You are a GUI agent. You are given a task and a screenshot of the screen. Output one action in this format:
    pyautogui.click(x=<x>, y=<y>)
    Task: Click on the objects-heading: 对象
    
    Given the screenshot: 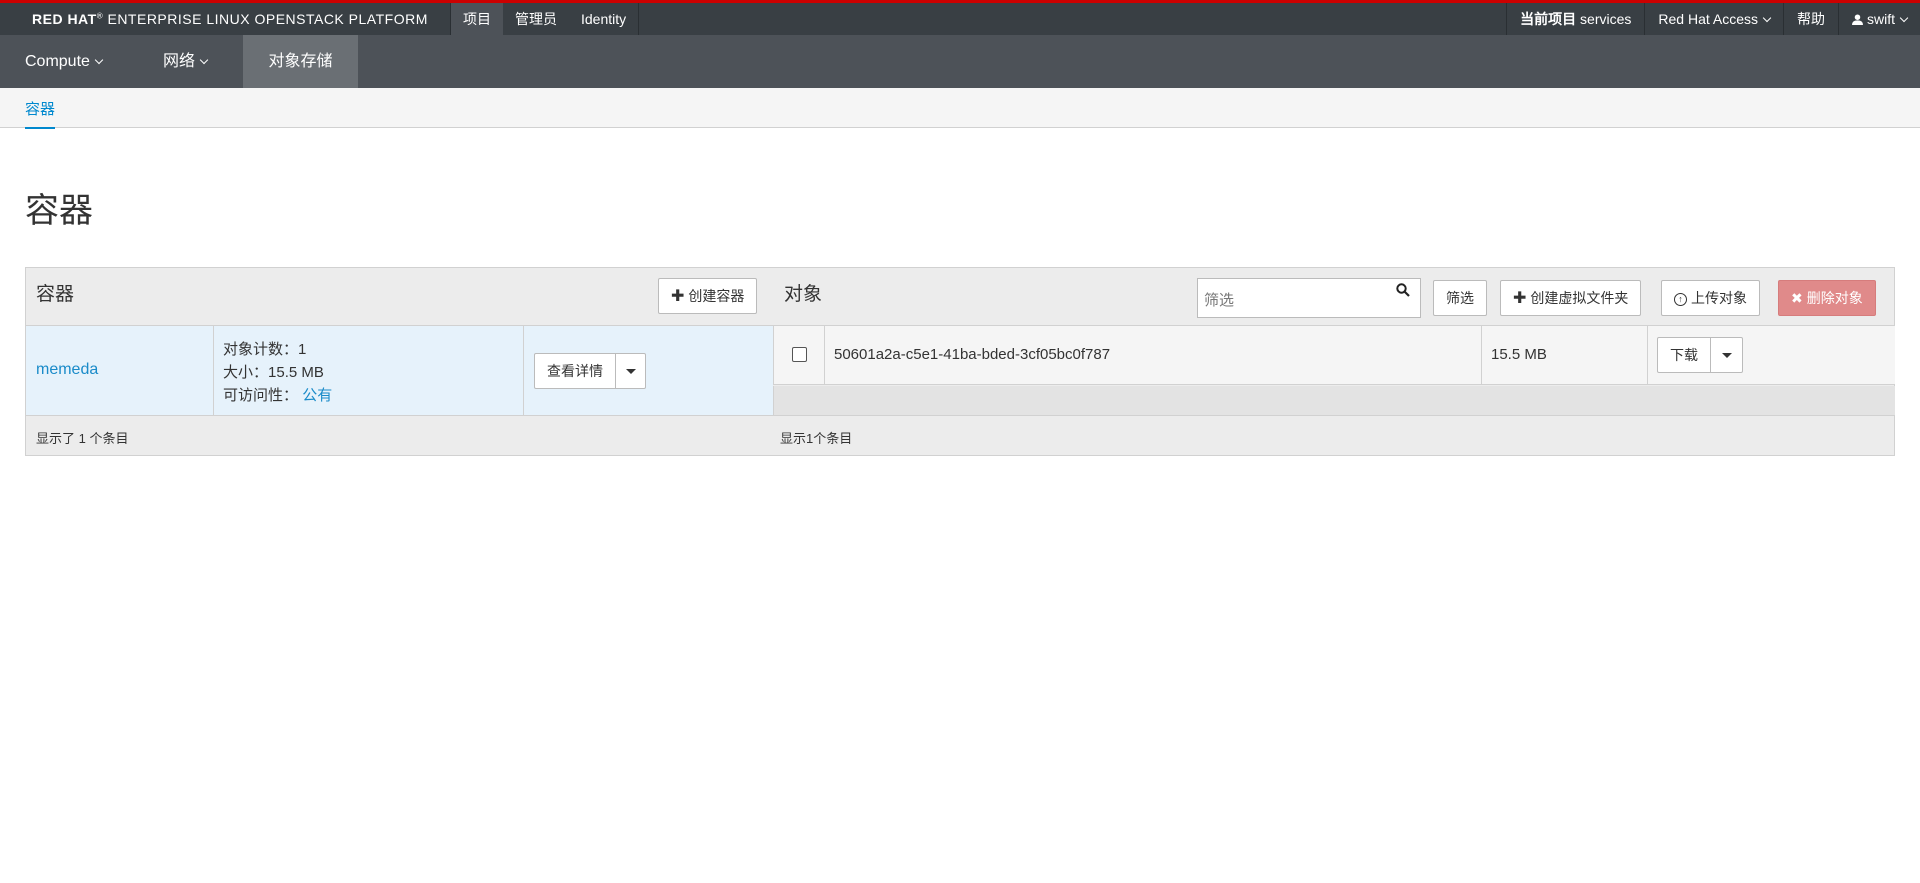 What is the action you would take?
    pyautogui.click(x=803, y=294)
    